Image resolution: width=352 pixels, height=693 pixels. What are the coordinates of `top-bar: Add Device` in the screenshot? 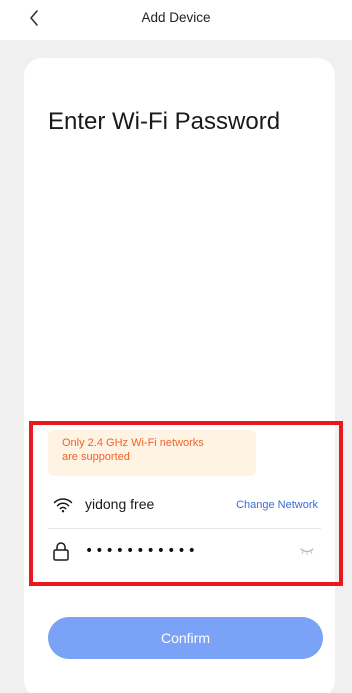 It's located at (176, 20).